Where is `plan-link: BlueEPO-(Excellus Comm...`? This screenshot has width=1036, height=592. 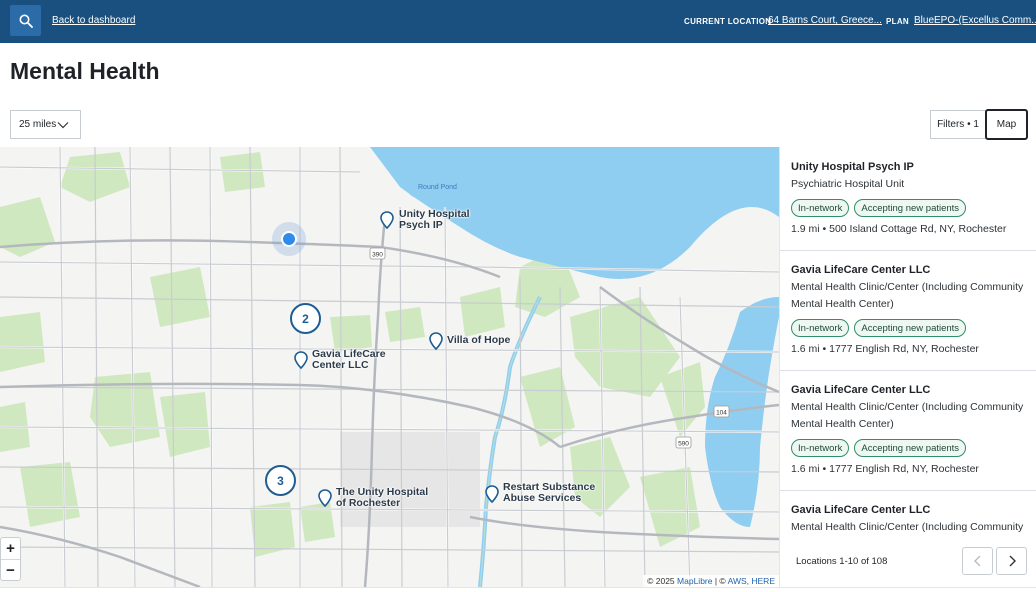
plan-link: BlueEPO-(Excellus Comm... is located at coordinates (975, 20).